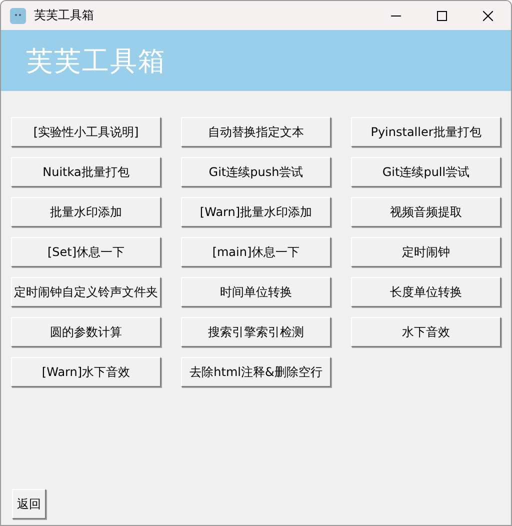  Describe the element at coordinates (256, 212) in the screenshot. I see `tool-button: [Warn]批量水印添加` at that location.